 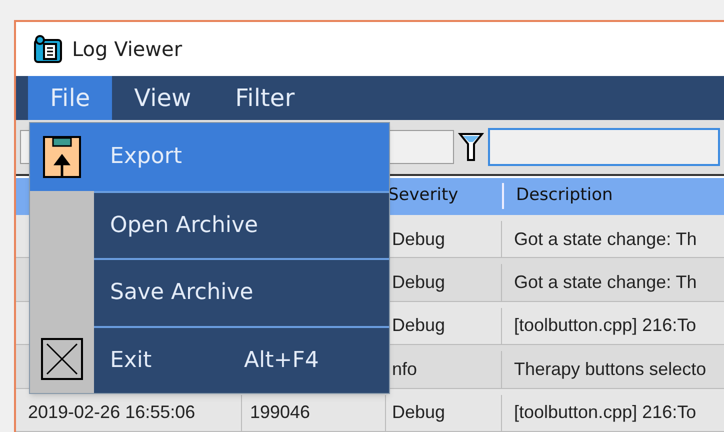 What do you see at coordinates (163, 98) in the screenshot?
I see `menu-item: View` at bounding box center [163, 98].